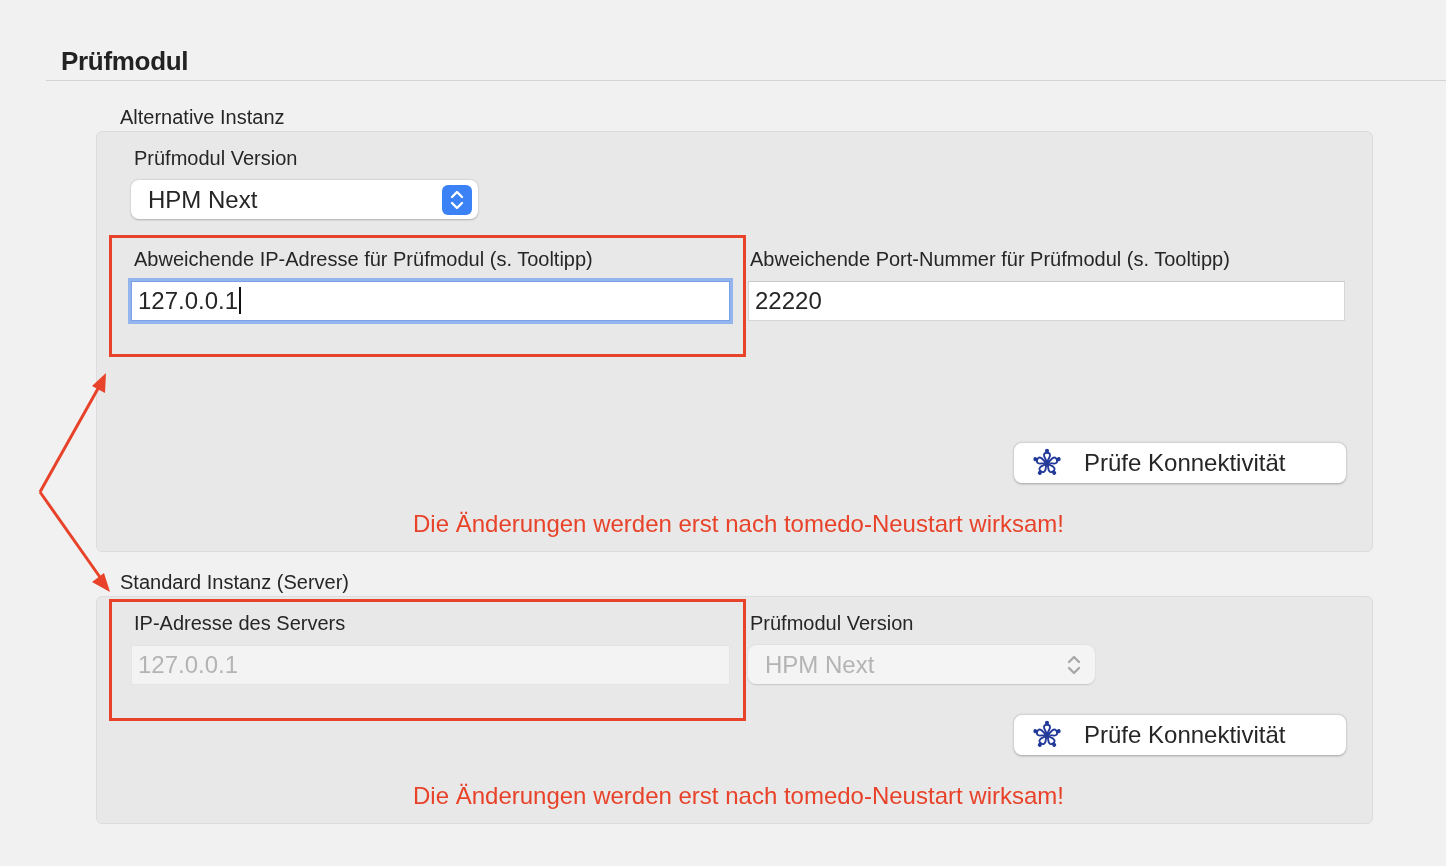 This screenshot has width=1446, height=866. Describe the element at coordinates (363, 259) in the screenshot. I see `field-label: Abweichende IP-Adresse für Prüfmodul (s. Tooltipp)` at that location.